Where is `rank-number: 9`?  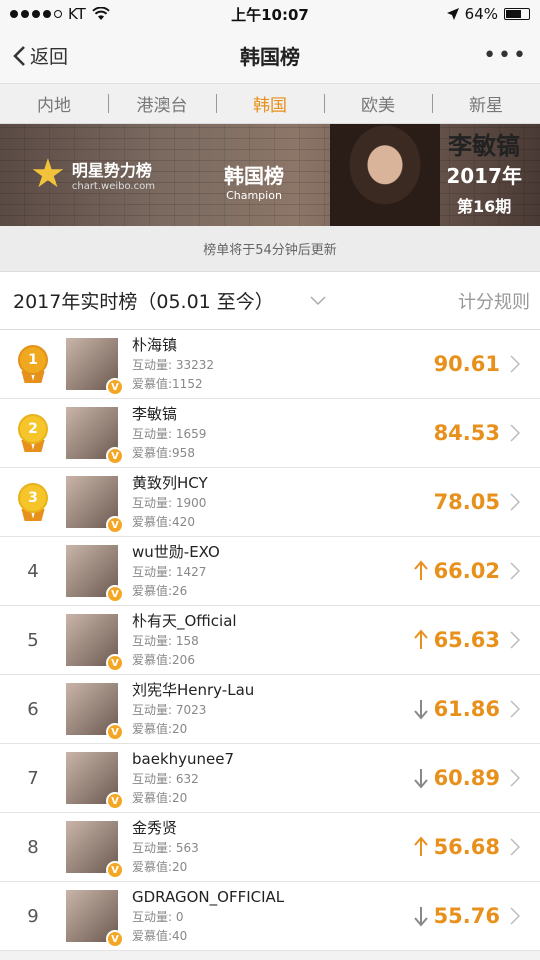
rank-number: 9 is located at coordinates (33, 916).